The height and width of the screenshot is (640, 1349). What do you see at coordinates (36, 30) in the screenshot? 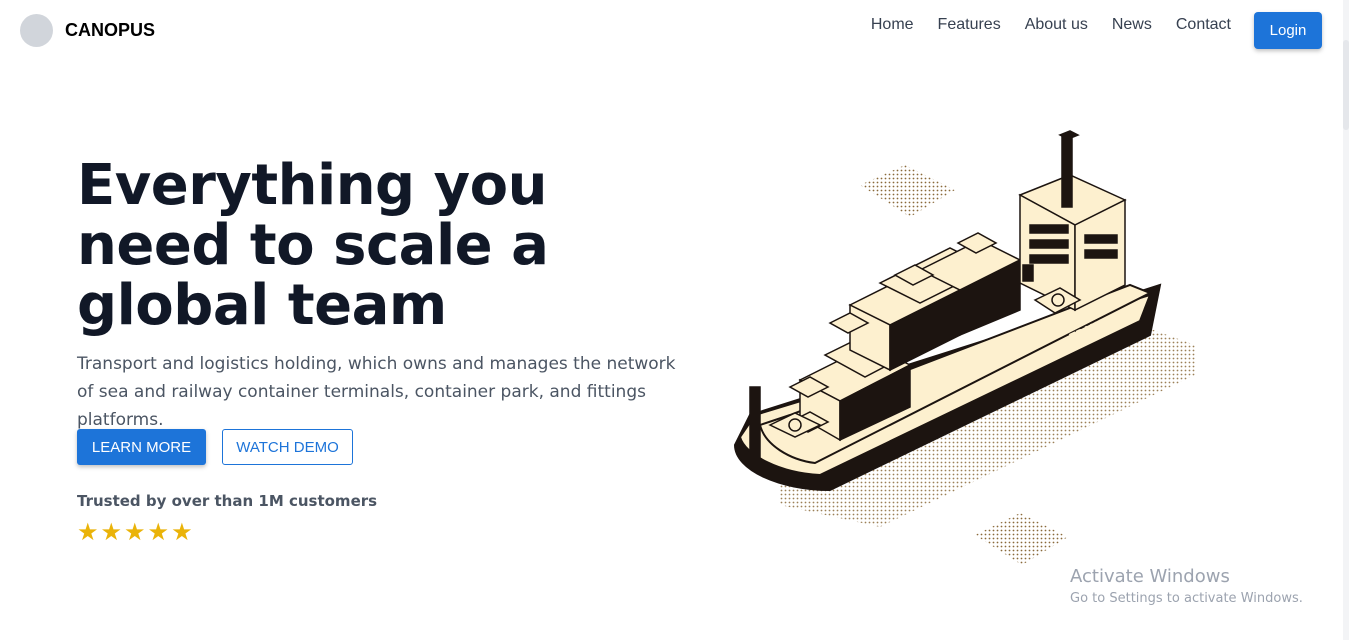
I see `logo-icon` at bounding box center [36, 30].